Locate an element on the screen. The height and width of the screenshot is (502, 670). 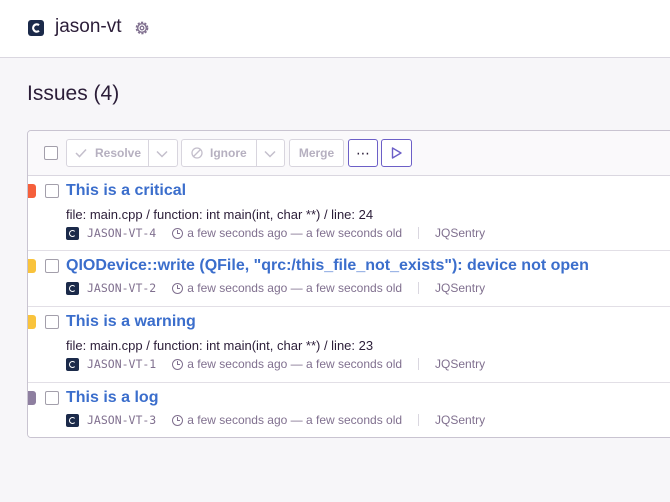
page-title: Issues (4) is located at coordinates (73, 93).